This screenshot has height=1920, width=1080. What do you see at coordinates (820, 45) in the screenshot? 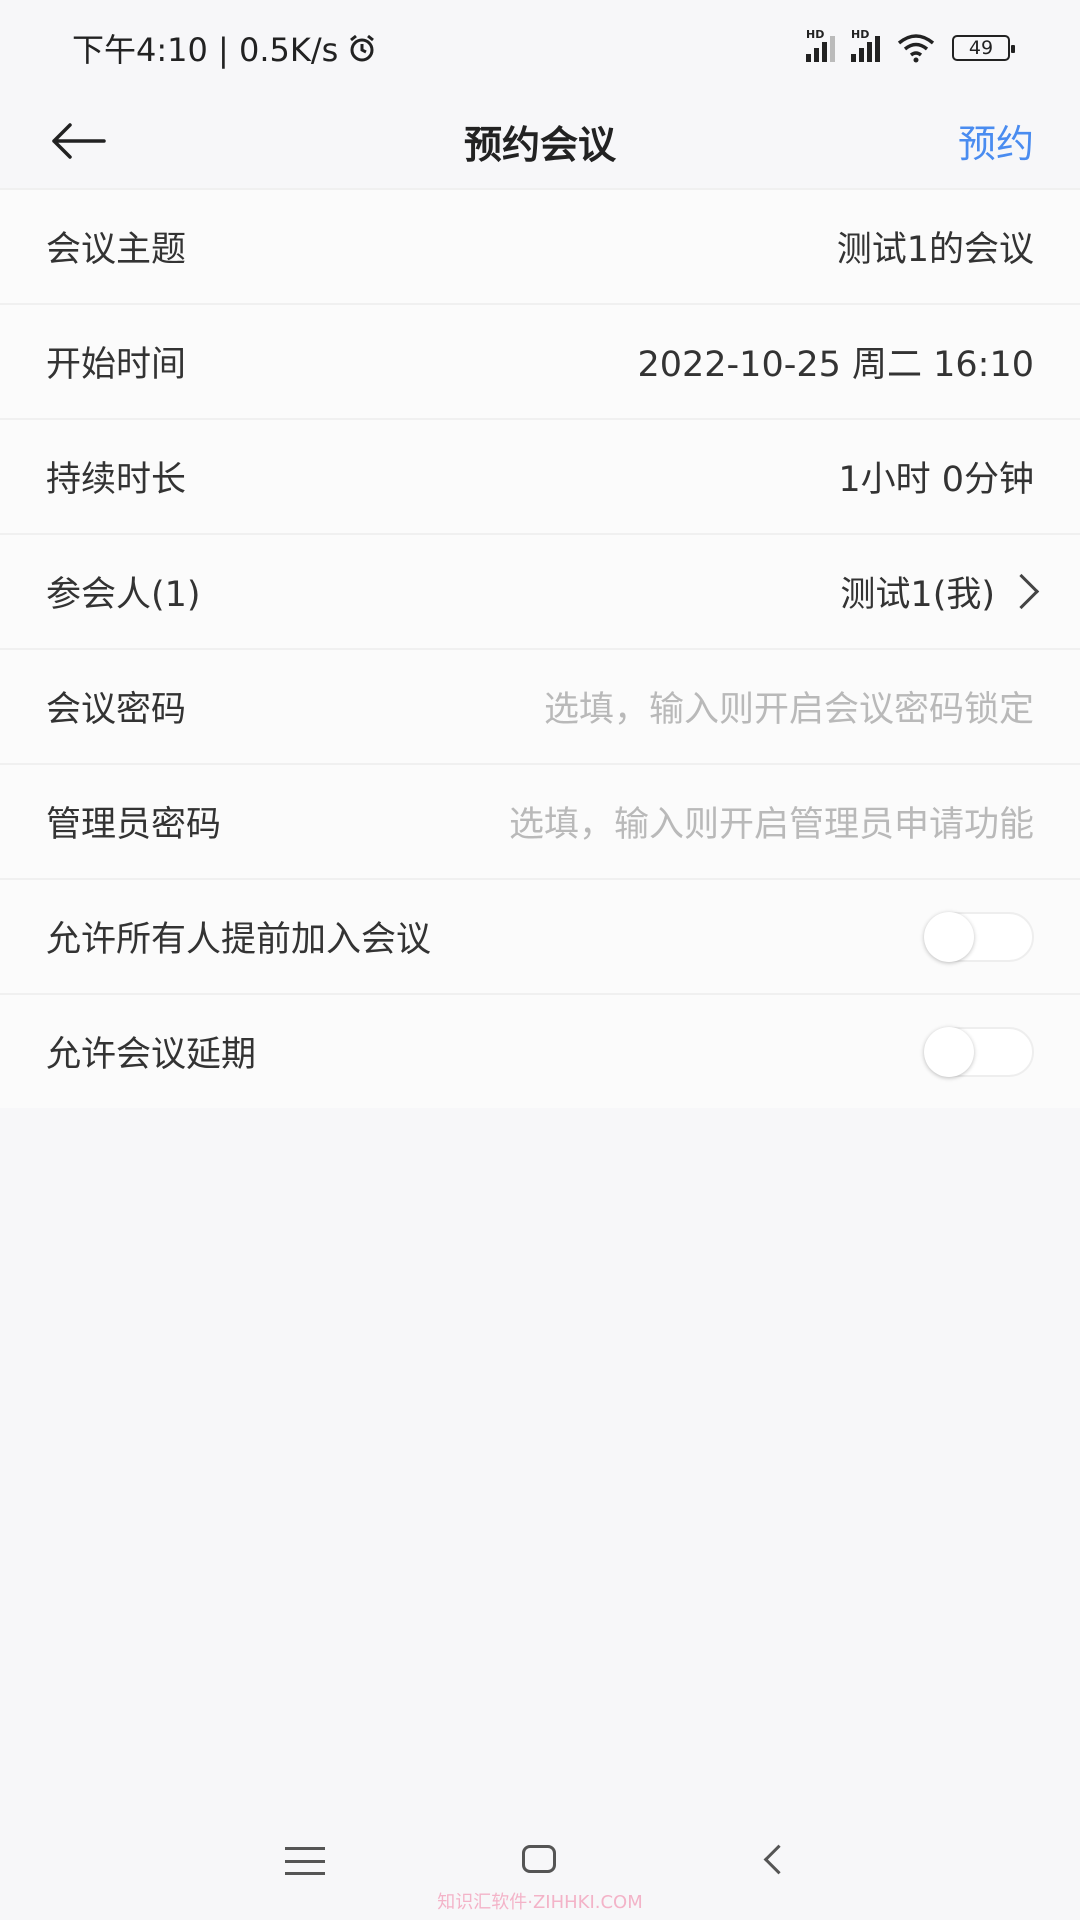
I see `signal-icon: HD` at bounding box center [820, 45].